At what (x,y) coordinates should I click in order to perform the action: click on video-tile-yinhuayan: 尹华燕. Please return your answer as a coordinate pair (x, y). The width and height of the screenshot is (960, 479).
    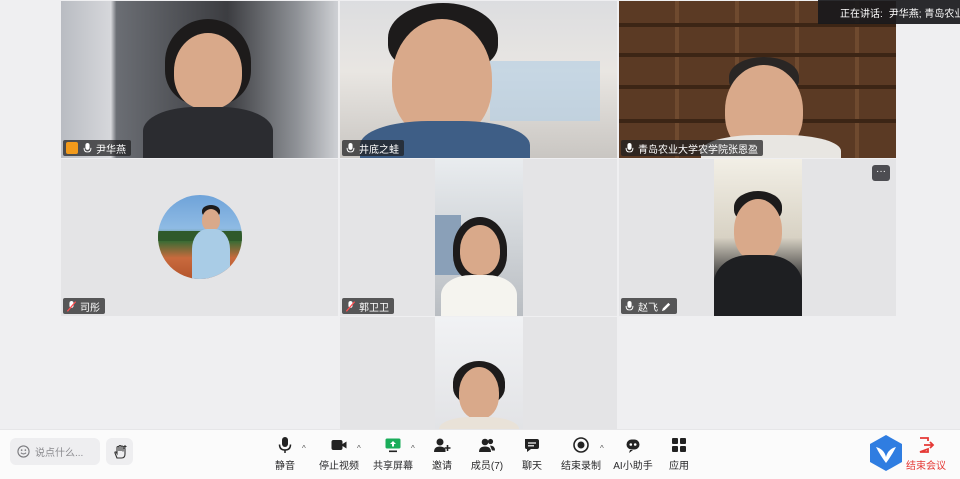
    Looking at the image, I should click on (199, 79).